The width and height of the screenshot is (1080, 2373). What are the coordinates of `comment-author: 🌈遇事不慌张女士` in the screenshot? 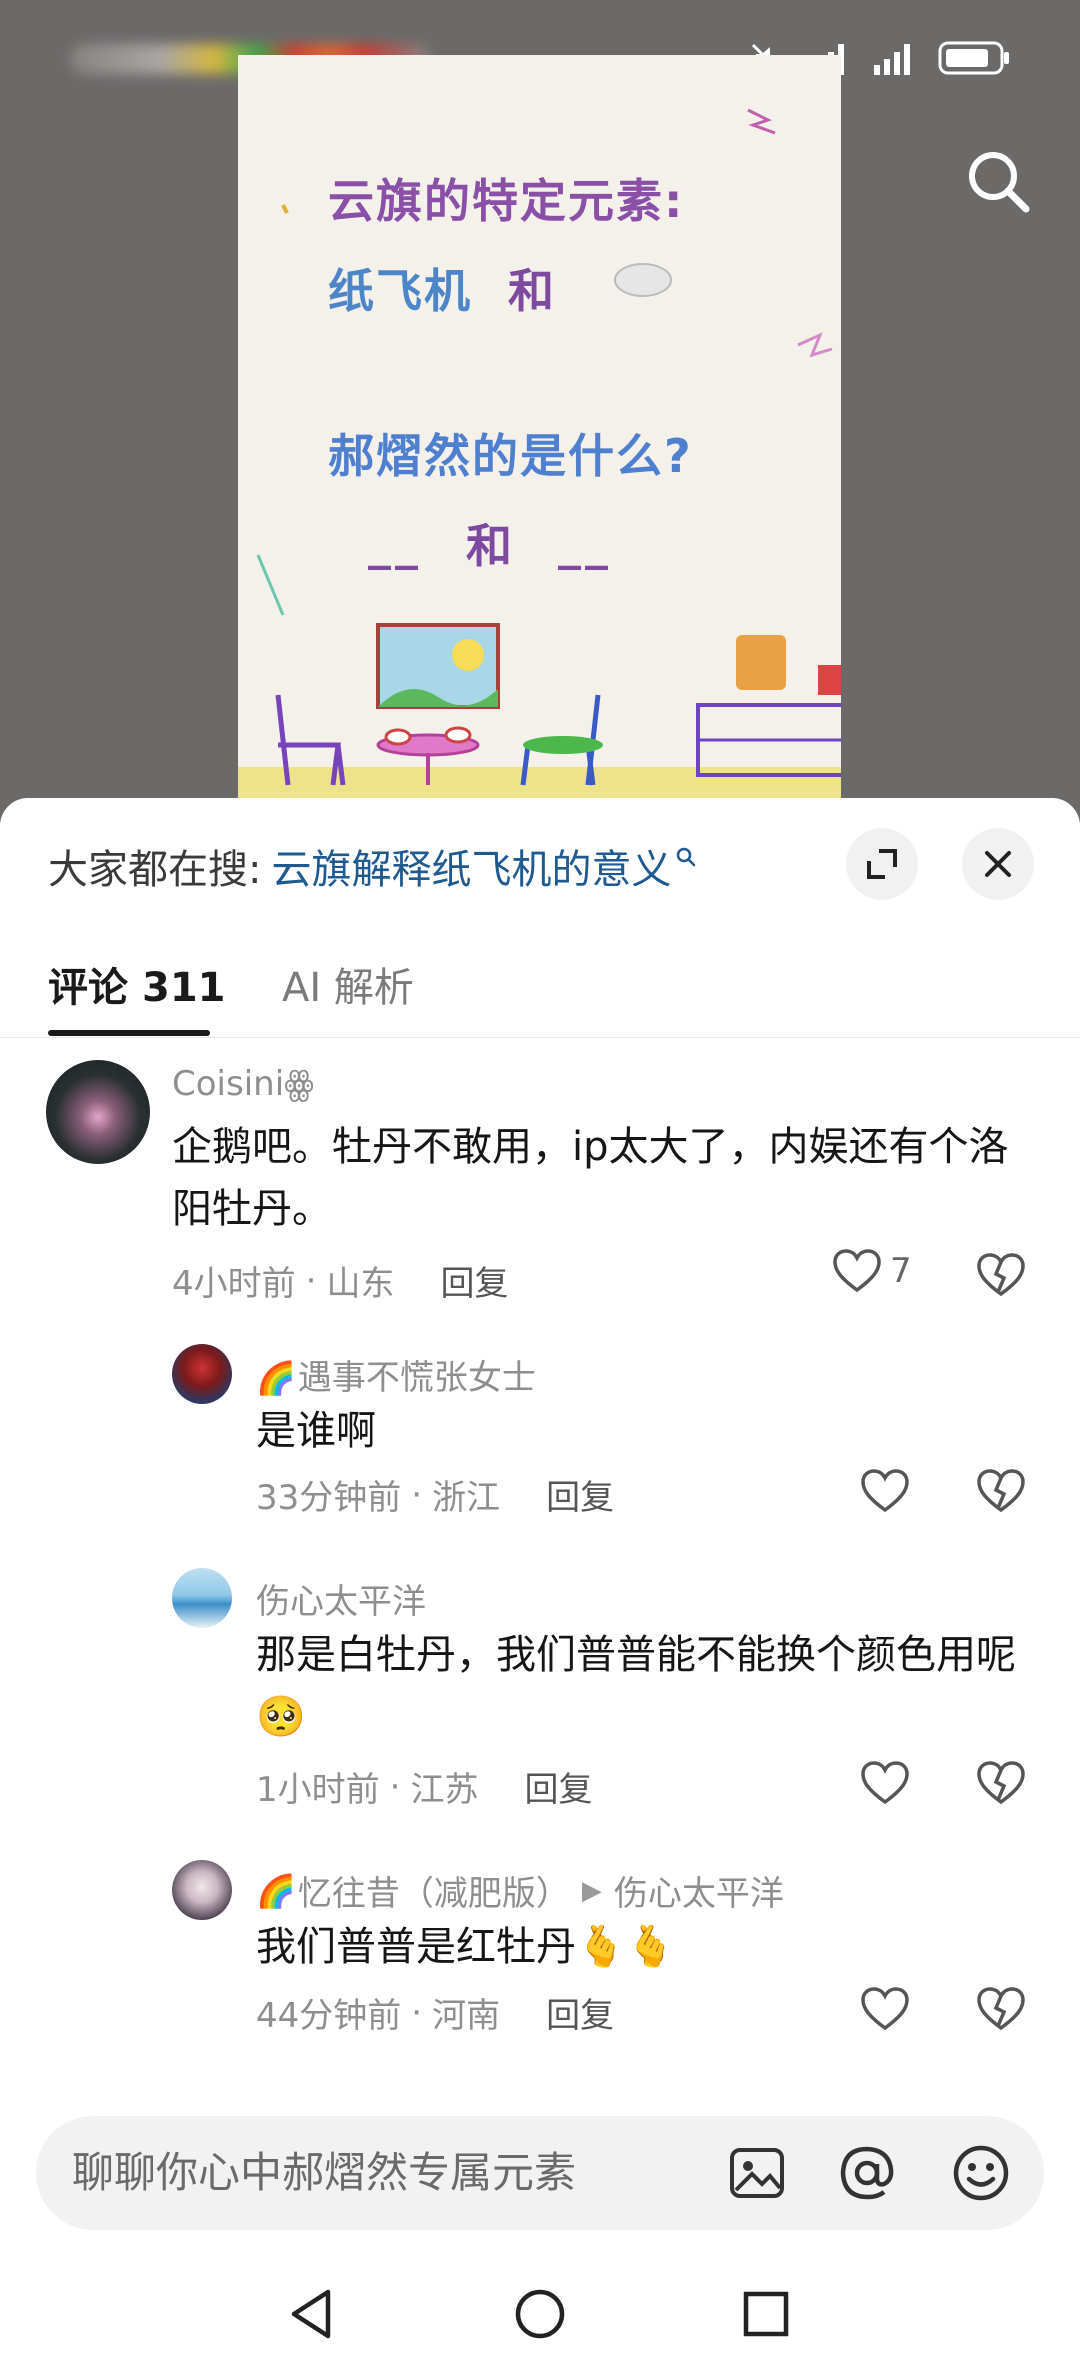 It's located at (396, 1374).